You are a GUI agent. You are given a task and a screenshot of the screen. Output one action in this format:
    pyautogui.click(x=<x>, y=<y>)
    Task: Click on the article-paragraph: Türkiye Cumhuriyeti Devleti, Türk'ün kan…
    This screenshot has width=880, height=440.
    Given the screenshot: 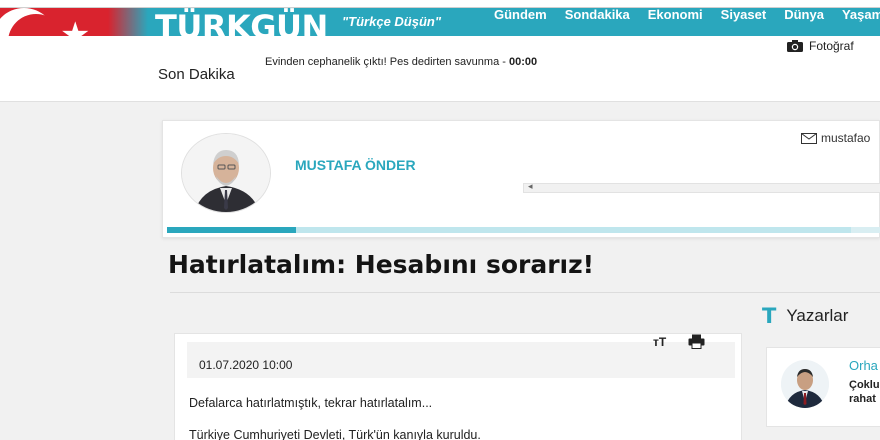 What is the action you would take?
    pyautogui.click(x=335, y=434)
    